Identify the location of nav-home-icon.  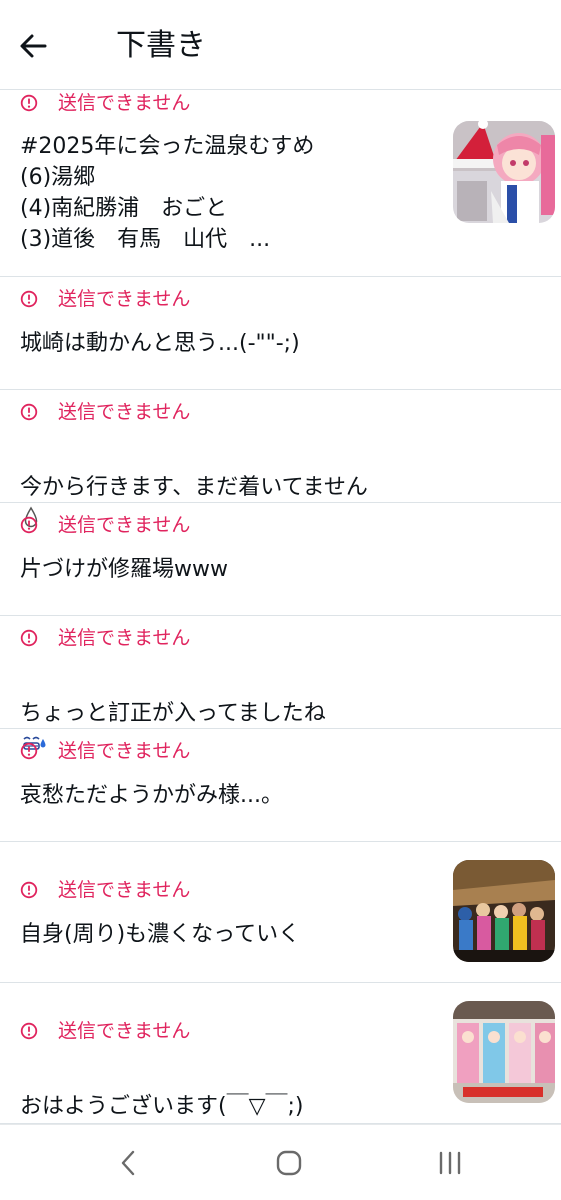
(289, 1163).